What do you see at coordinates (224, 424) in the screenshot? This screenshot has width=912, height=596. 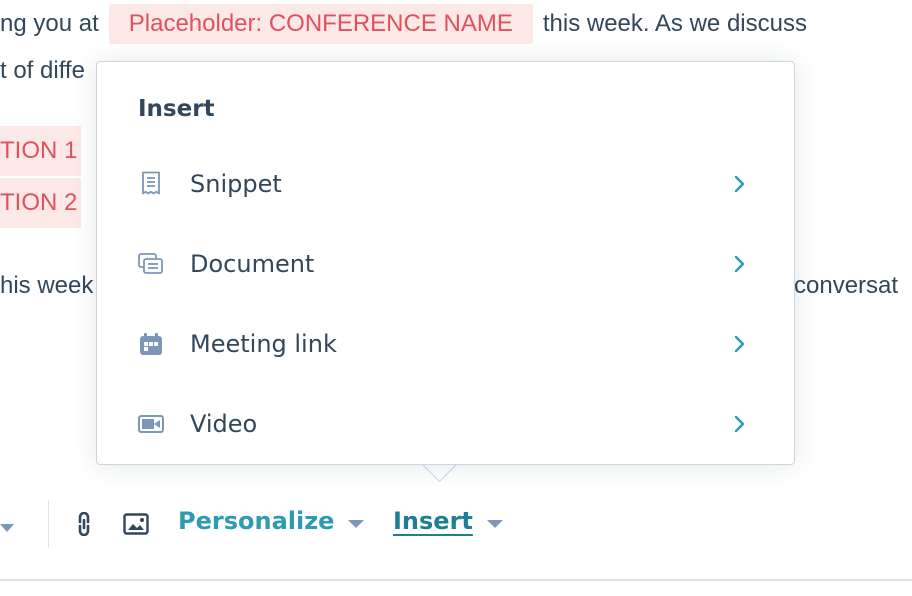 I see `menu-item-label: Video` at bounding box center [224, 424].